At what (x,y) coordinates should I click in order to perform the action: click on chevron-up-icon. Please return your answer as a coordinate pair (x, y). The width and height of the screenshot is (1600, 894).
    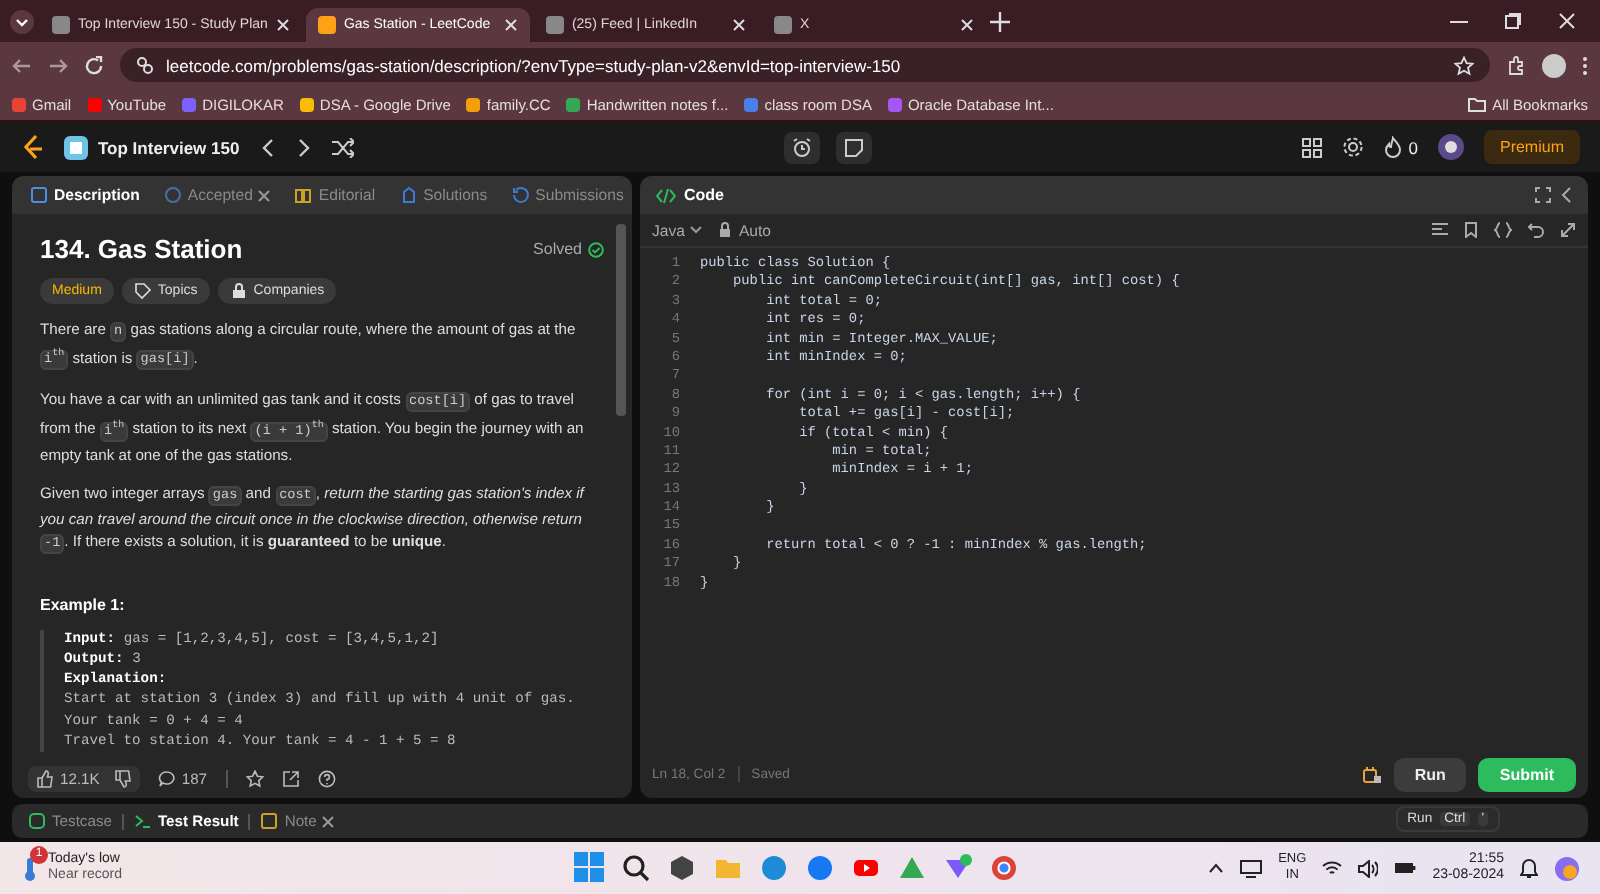
    Looking at the image, I should click on (1216, 868).